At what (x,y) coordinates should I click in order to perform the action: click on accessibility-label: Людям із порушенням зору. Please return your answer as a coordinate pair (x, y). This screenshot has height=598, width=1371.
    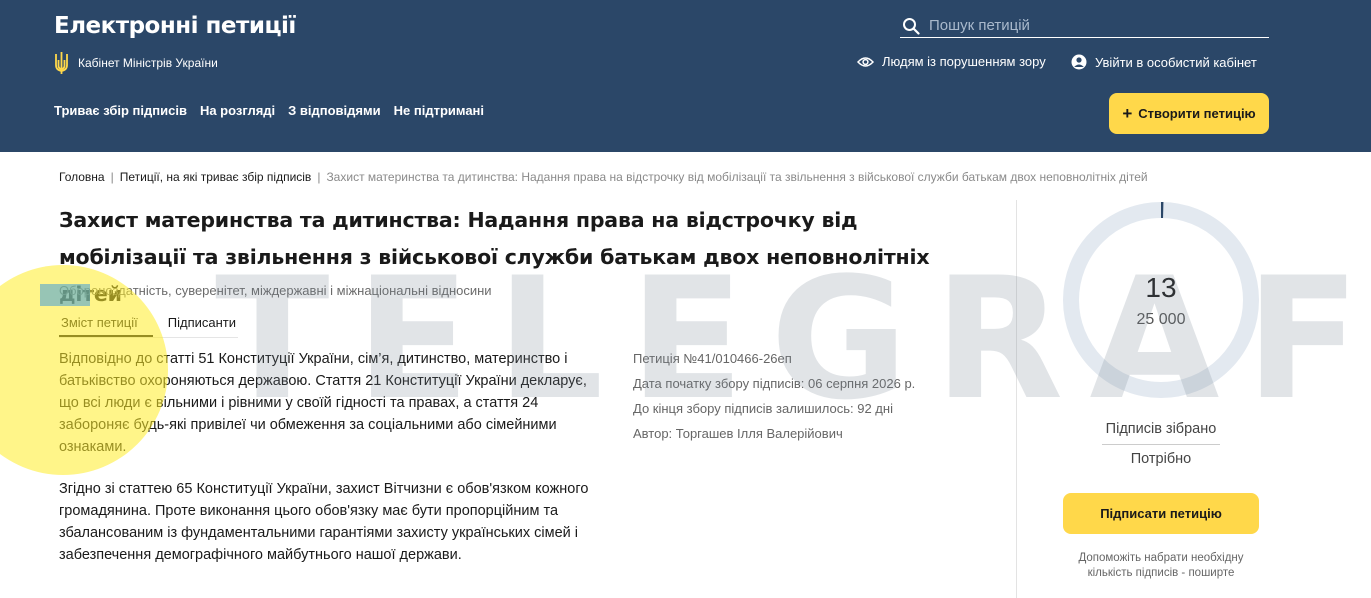
    Looking at the image, I should click on (964, 61).